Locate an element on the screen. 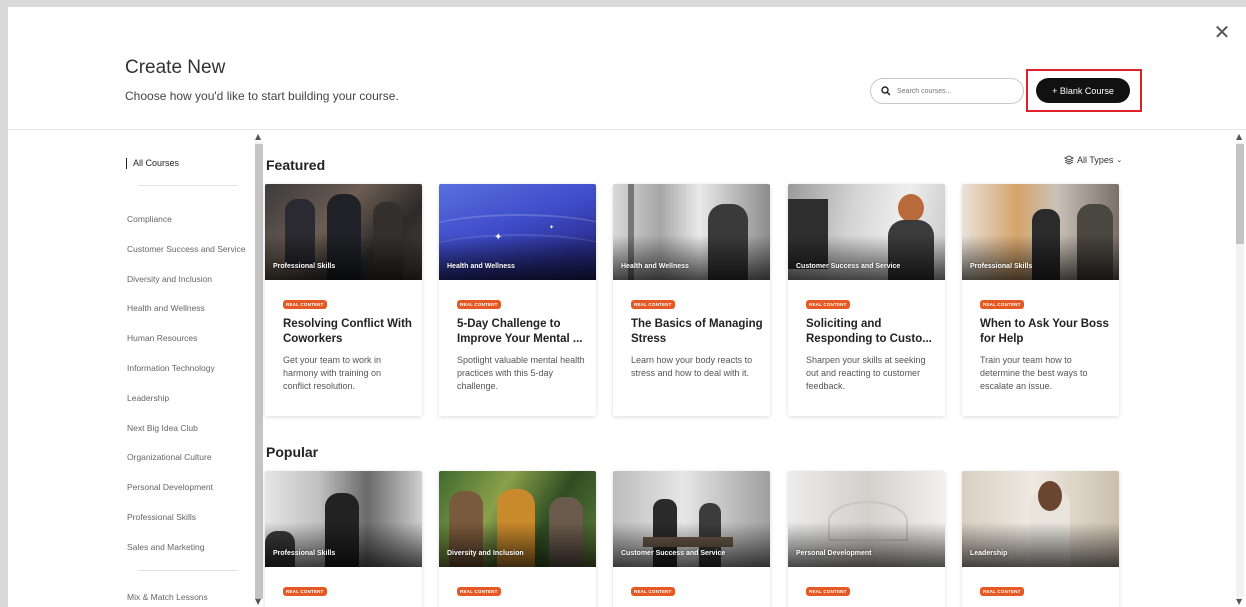  sidebar-item-sales: Sales and Marketing is located at coordinates (166, 547).